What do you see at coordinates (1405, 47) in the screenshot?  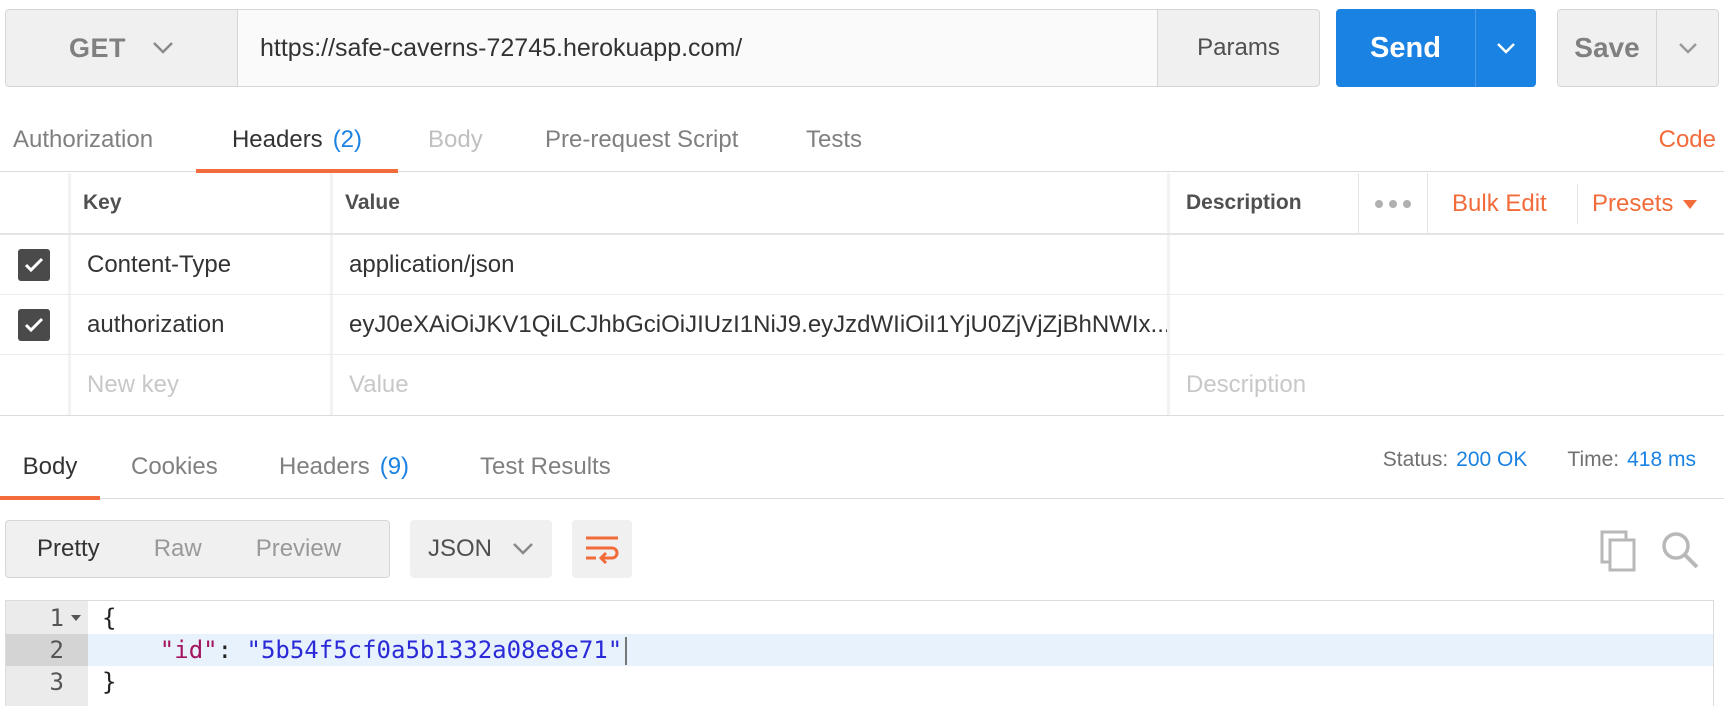 I see `send-label: Send` at bounding box center [1405, 47].